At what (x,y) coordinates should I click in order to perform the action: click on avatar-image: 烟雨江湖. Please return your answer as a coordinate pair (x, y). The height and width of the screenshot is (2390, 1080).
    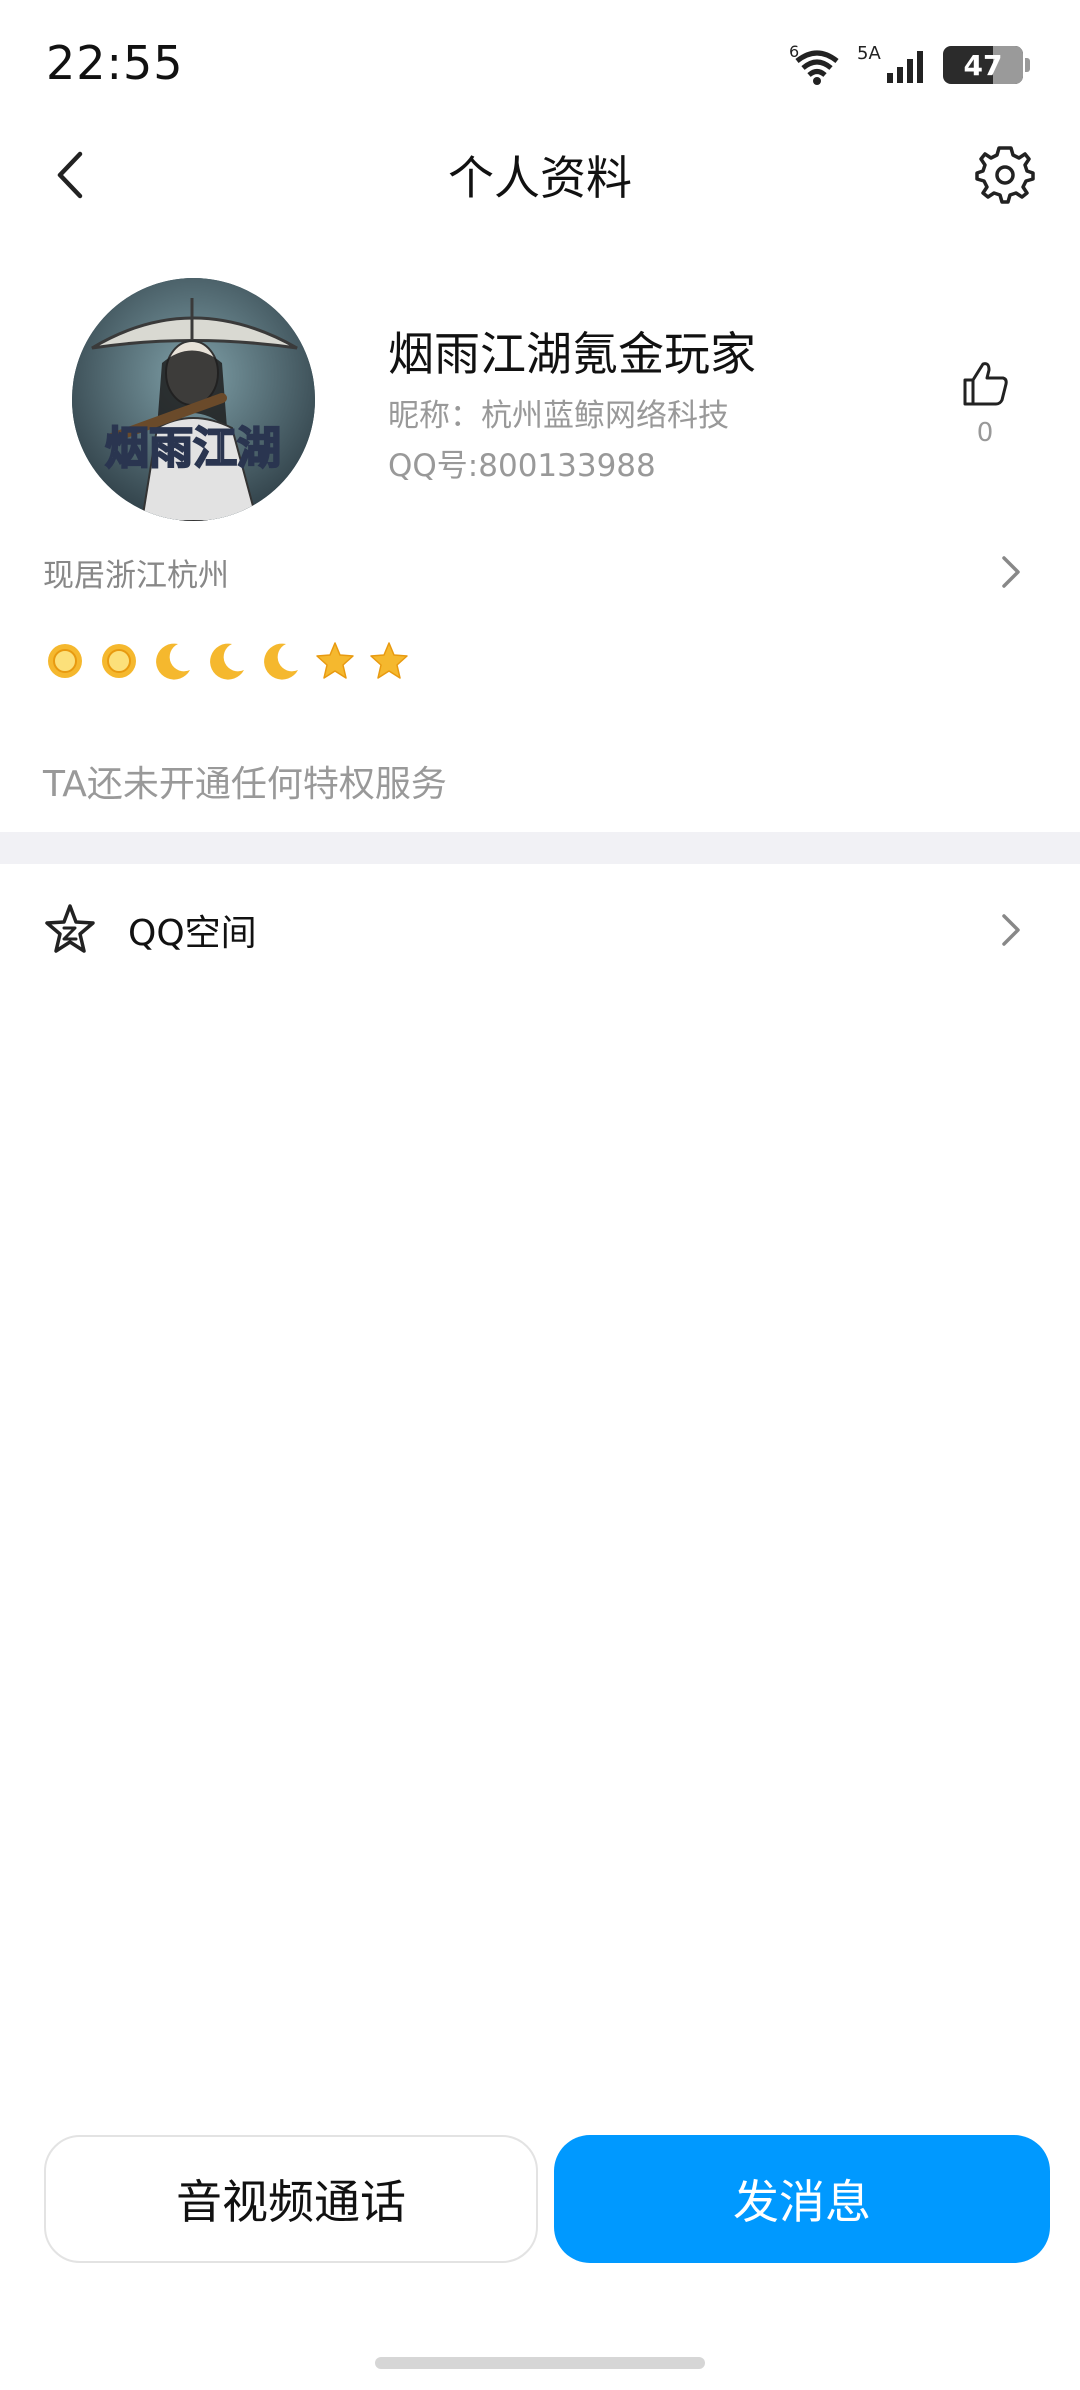
    Looking at the image, I should click on (193, 399).